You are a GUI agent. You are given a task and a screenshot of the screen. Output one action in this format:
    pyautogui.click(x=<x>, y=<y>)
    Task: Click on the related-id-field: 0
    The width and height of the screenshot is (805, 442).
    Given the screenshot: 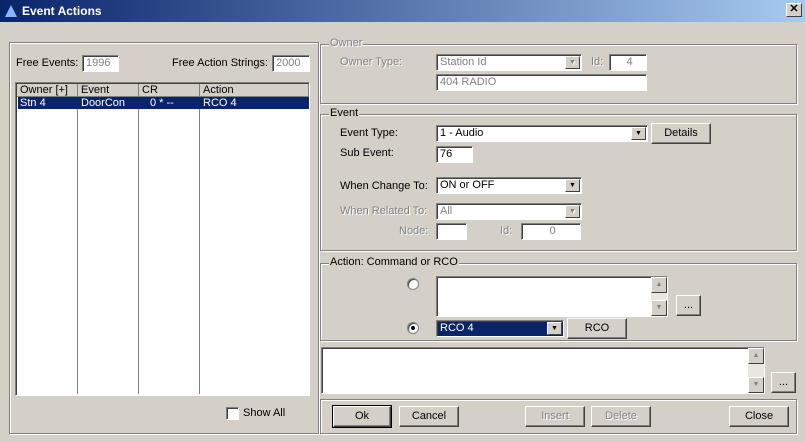 What is the action you would take?
    pyautogui.click(x=551, y=231)
    